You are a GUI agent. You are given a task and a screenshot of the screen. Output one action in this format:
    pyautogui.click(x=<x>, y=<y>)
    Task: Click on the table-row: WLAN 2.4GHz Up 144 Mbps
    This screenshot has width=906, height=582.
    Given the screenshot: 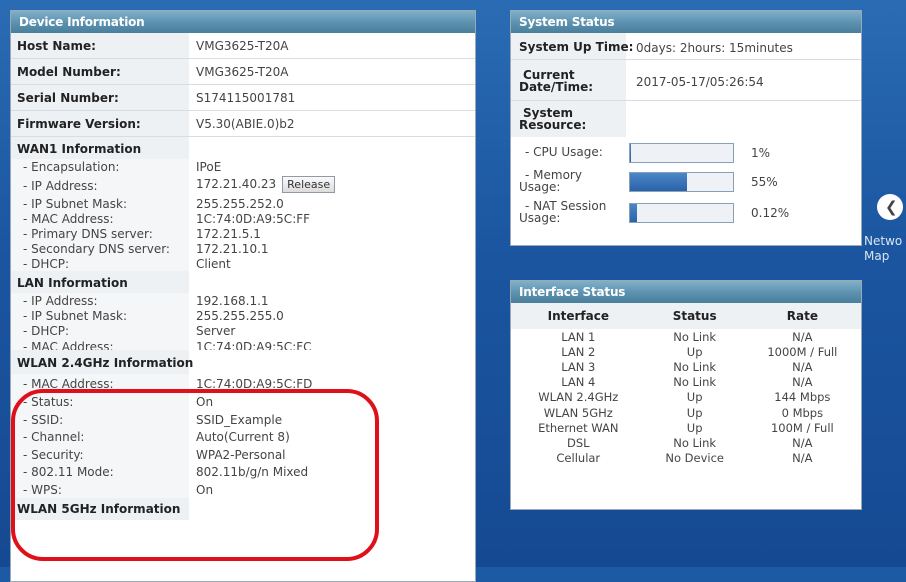 What is the action you would take?
    pyautogui.click(x=684, y=397)
    